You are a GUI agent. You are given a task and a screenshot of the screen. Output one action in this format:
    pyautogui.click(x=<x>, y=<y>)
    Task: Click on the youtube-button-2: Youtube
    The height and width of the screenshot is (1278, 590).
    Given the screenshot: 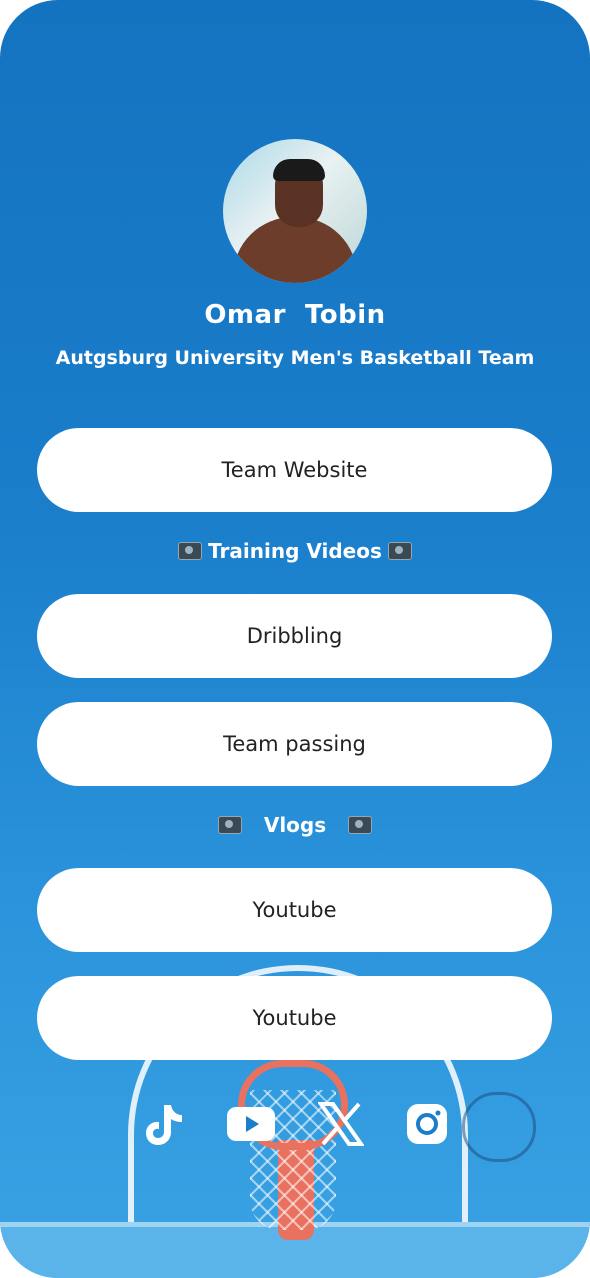 What is the action you would take?
    pyautogui.click(x=294, y=1018)
    